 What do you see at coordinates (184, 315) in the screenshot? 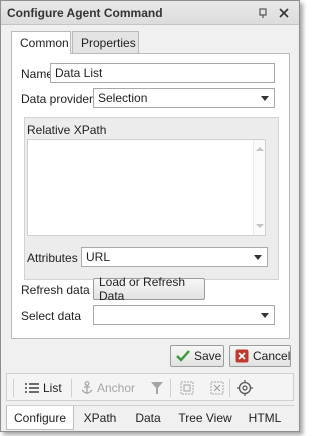
I see `select-data-select` at bounding box center [184, 315].